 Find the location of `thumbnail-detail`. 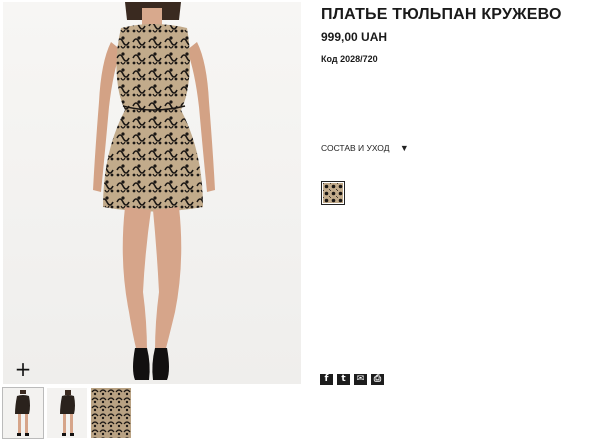

thumbnail-detail is located at coordinates (111, 413).